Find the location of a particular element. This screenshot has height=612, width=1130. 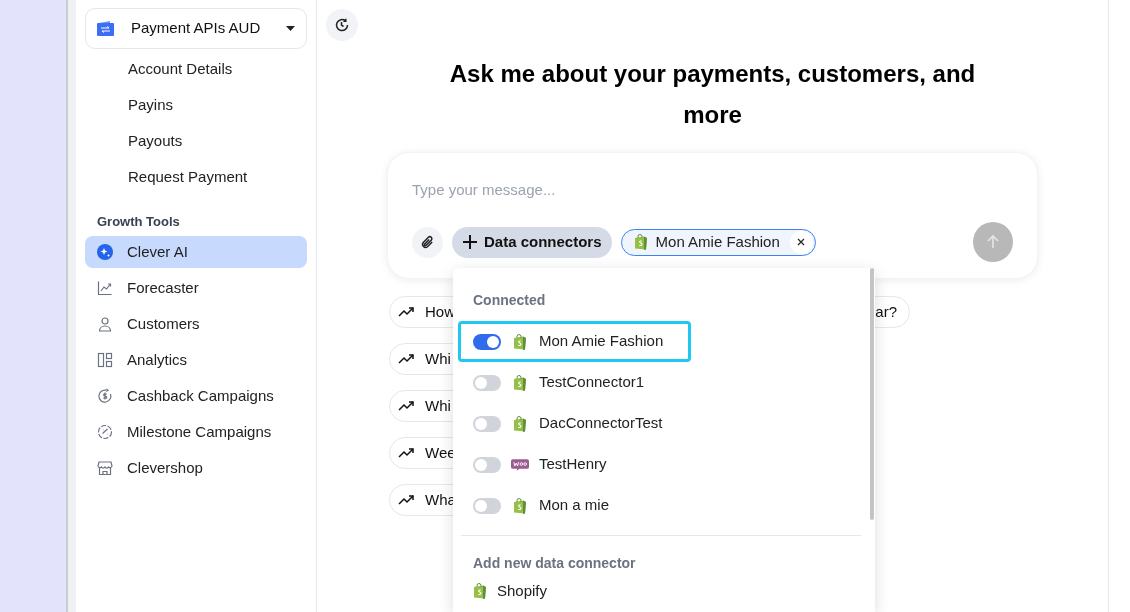

person-icon is located at coordinates (105, 324).